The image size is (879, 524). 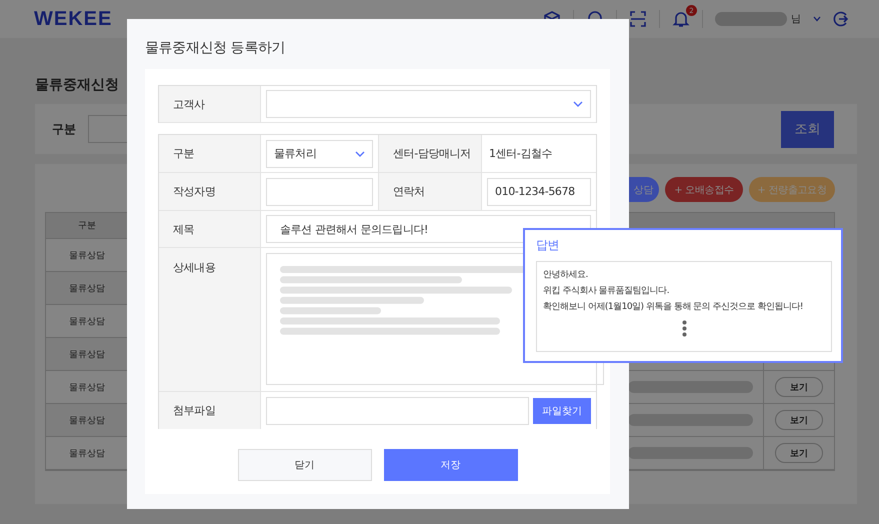 What do you see at coordinates (305, 465) in the screenshot?
I see `close-button: 닫기` at bounding box center [305, 465].